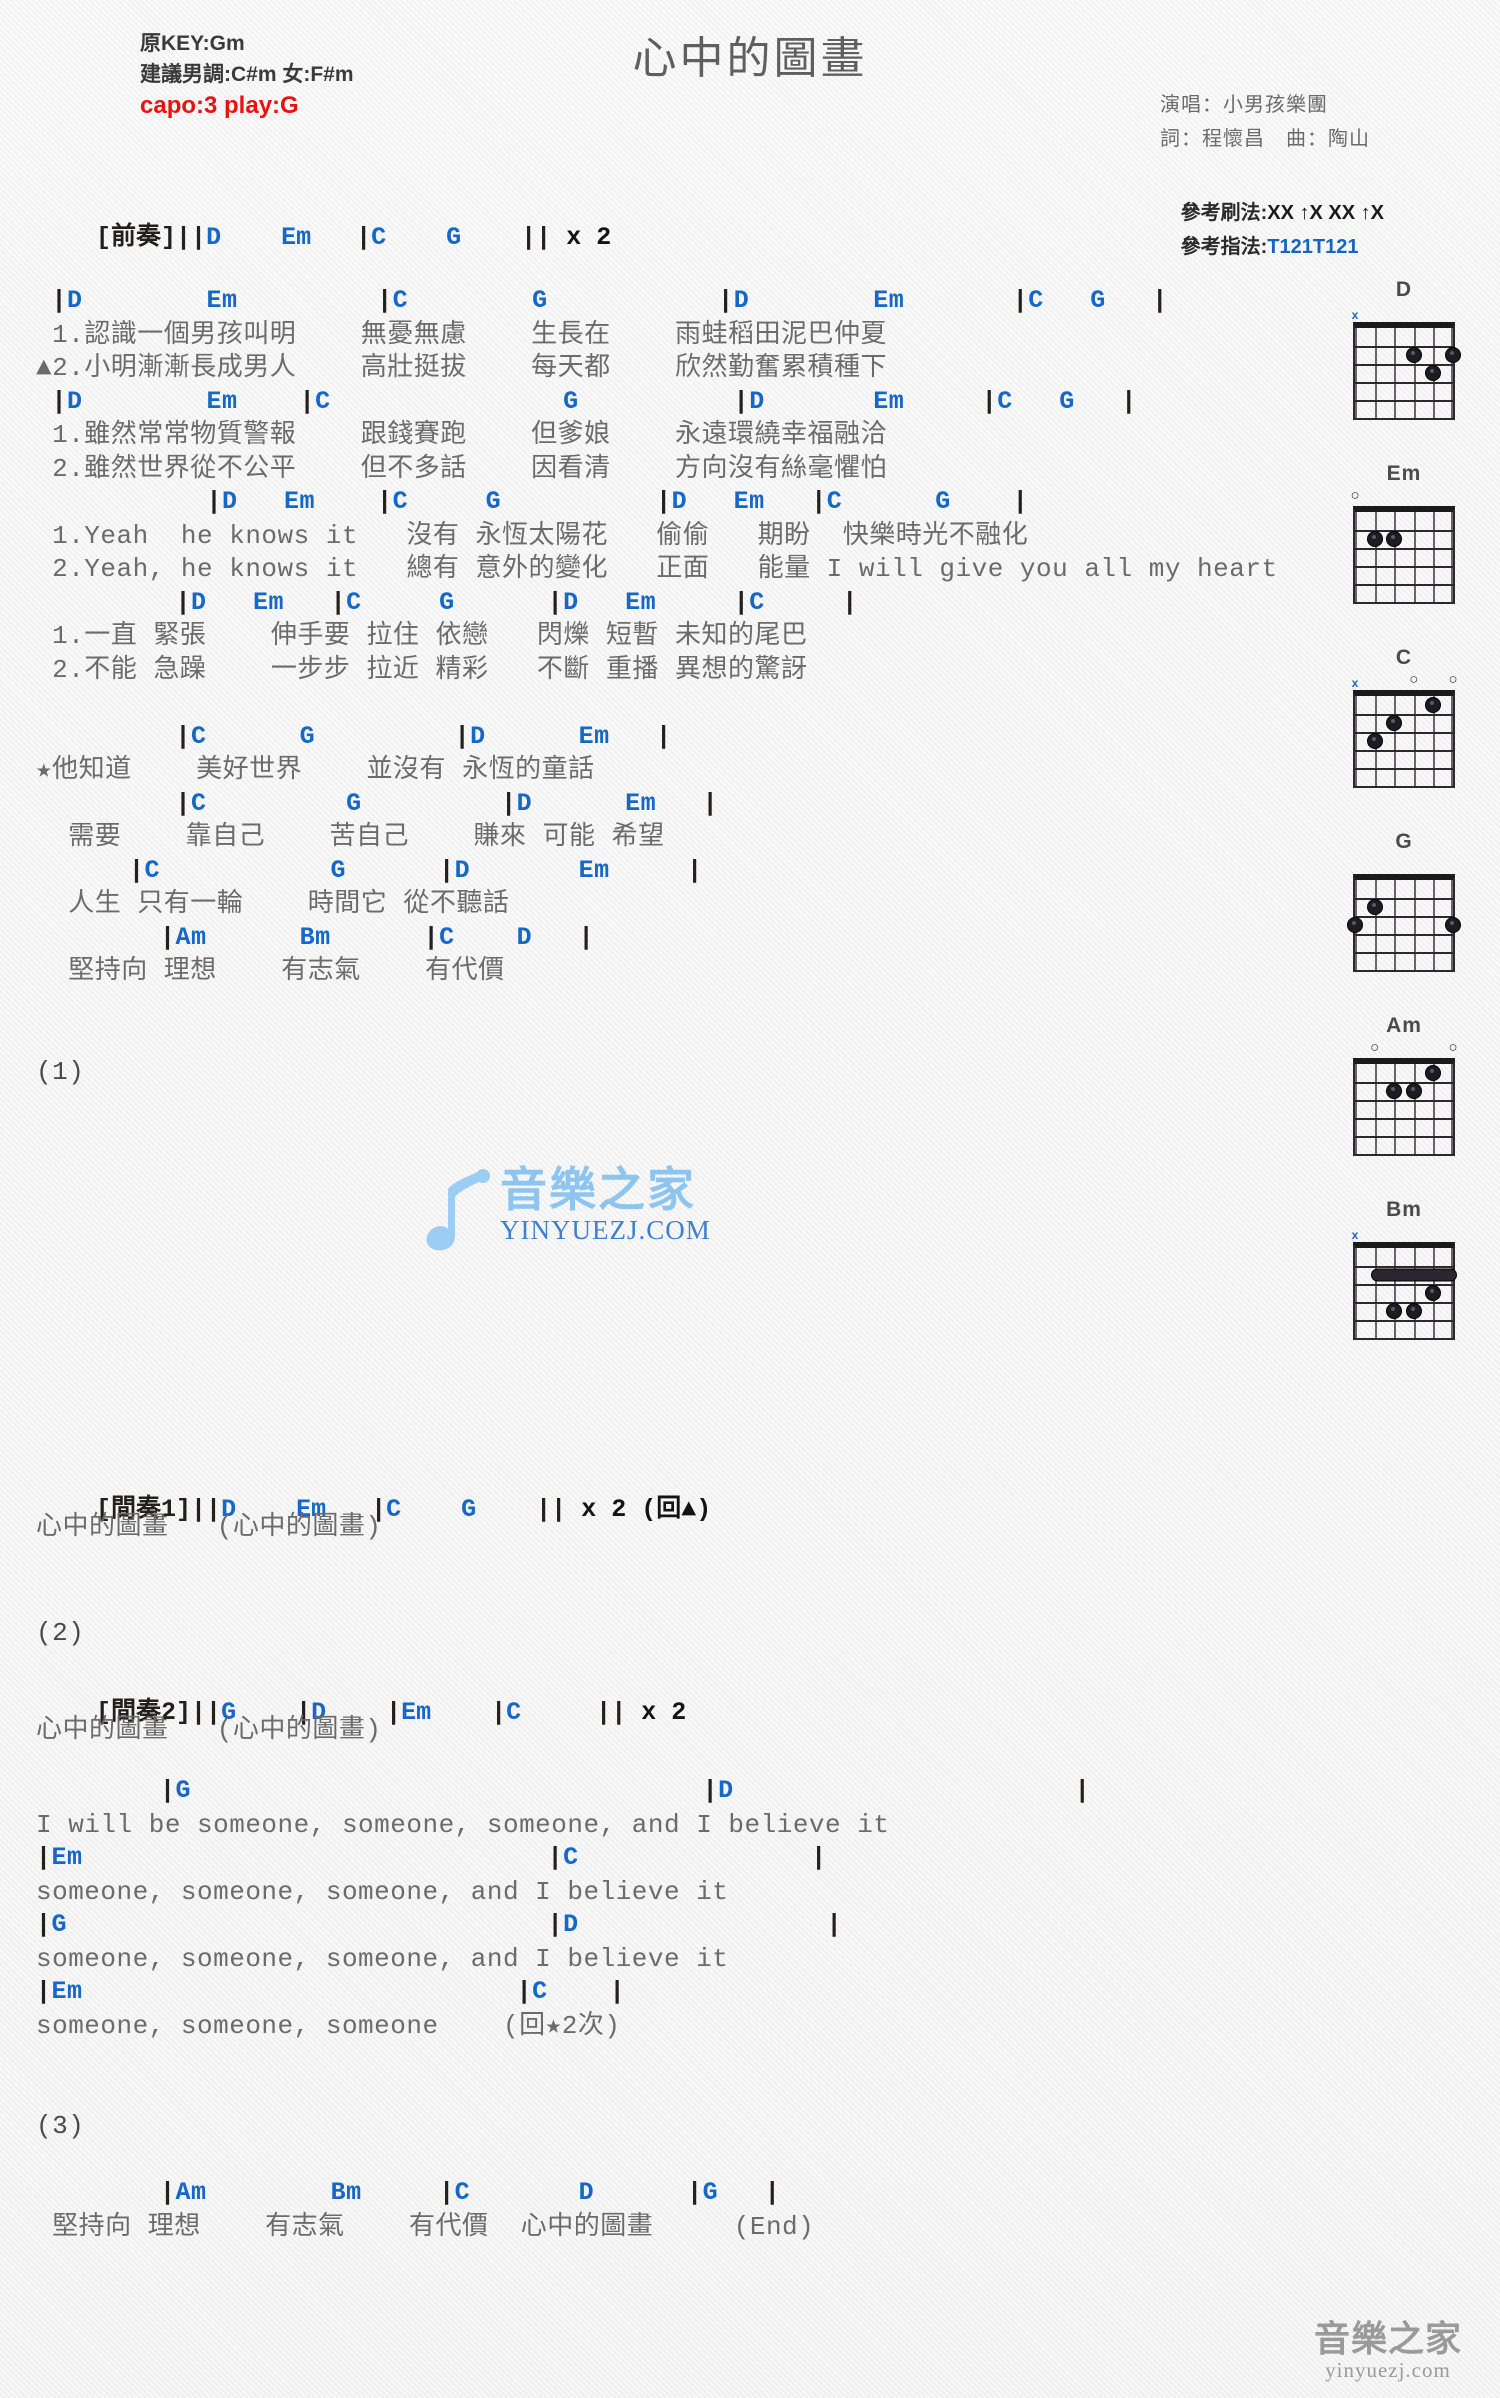  What do you see at coordinates (1404, 1209) in the screenshot?
I see `chord-diagram-name: Bm` at bounding box center [1404, 1209].